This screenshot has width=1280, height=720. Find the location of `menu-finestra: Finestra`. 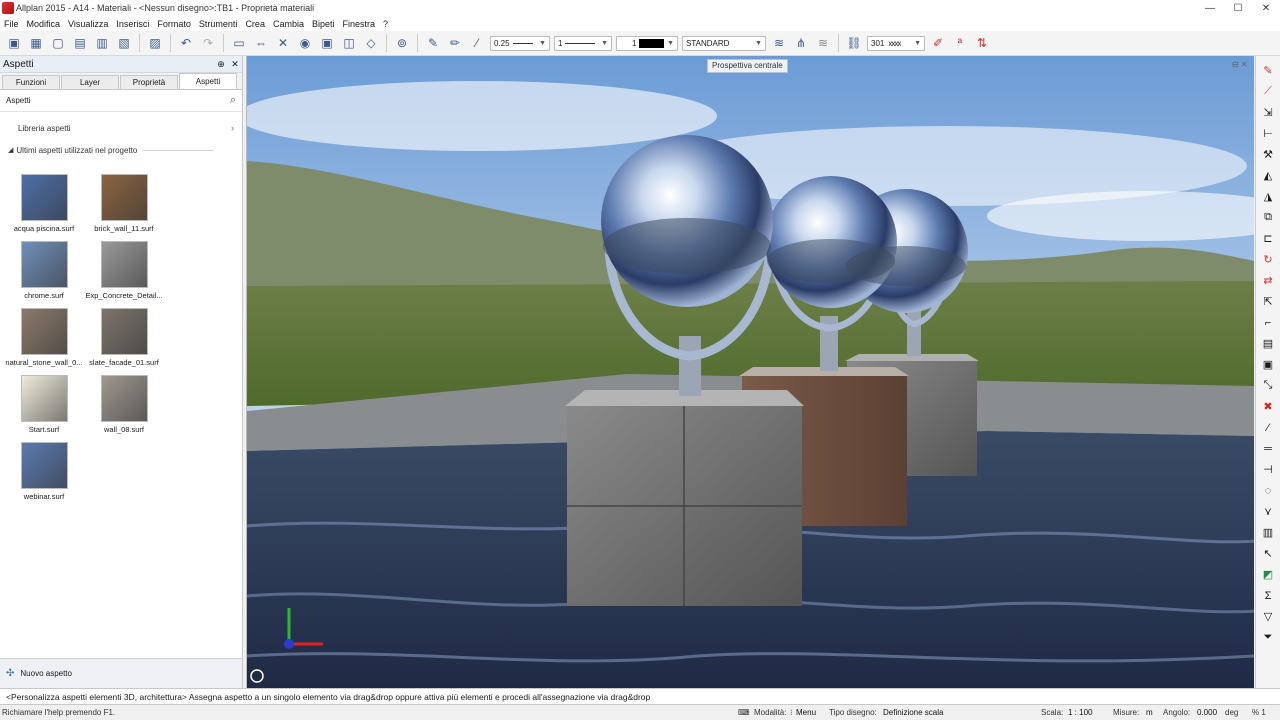

menu-finestra: Finestra is located at coordinates (358, 24).